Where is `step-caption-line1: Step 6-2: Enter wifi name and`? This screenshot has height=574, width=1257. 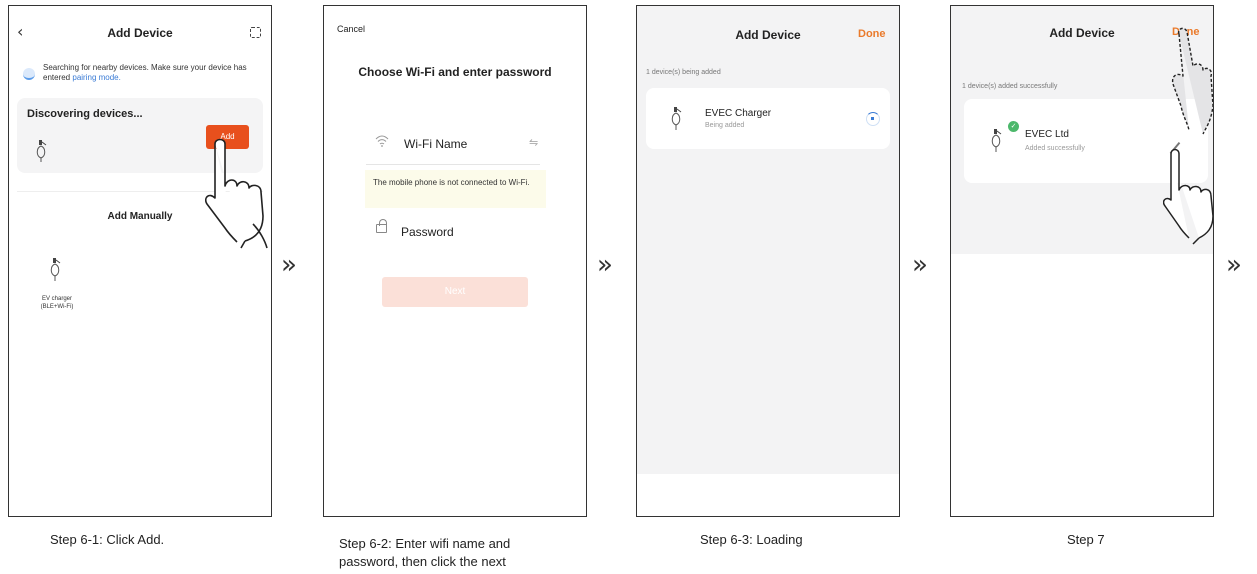
step-caption-line1: Step 6-2: Enter wifi name and is located at coordinates (425, 543).